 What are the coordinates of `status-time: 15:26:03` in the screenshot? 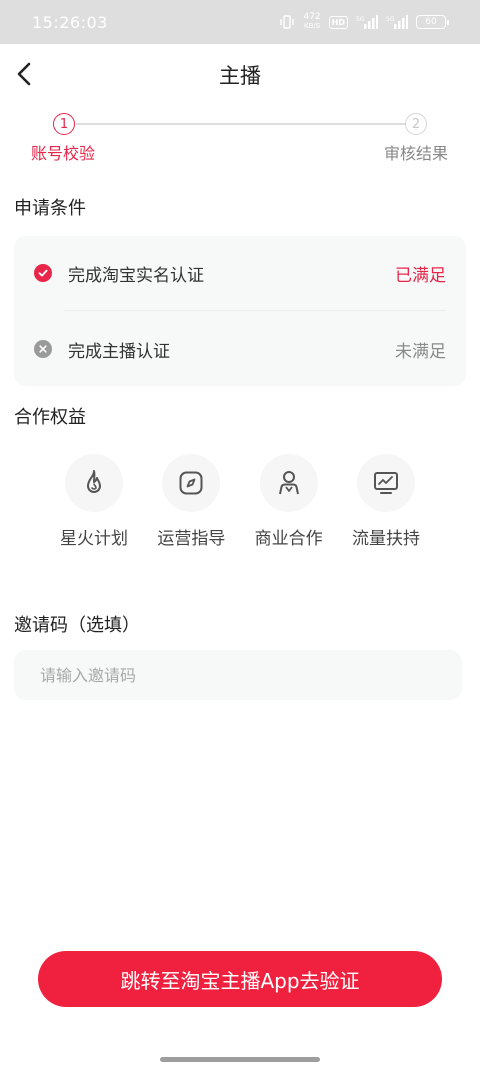 It's located at (70, 22).